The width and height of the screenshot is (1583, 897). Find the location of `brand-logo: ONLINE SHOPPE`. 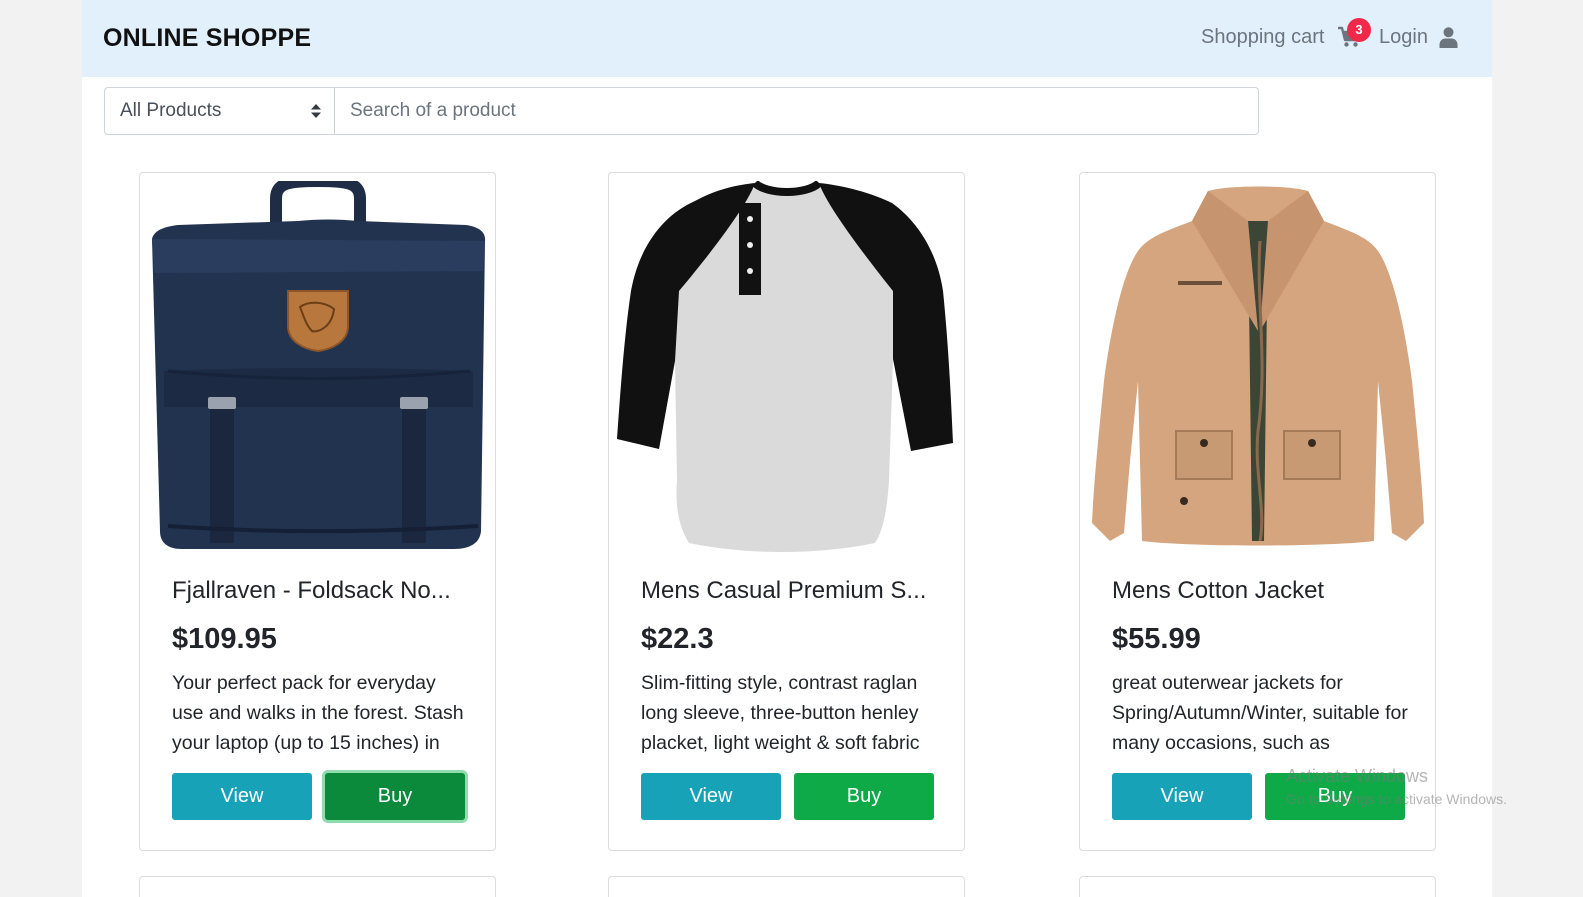

brand-logo: ONLINE SHOPPE is located at coordinates (207, 38).